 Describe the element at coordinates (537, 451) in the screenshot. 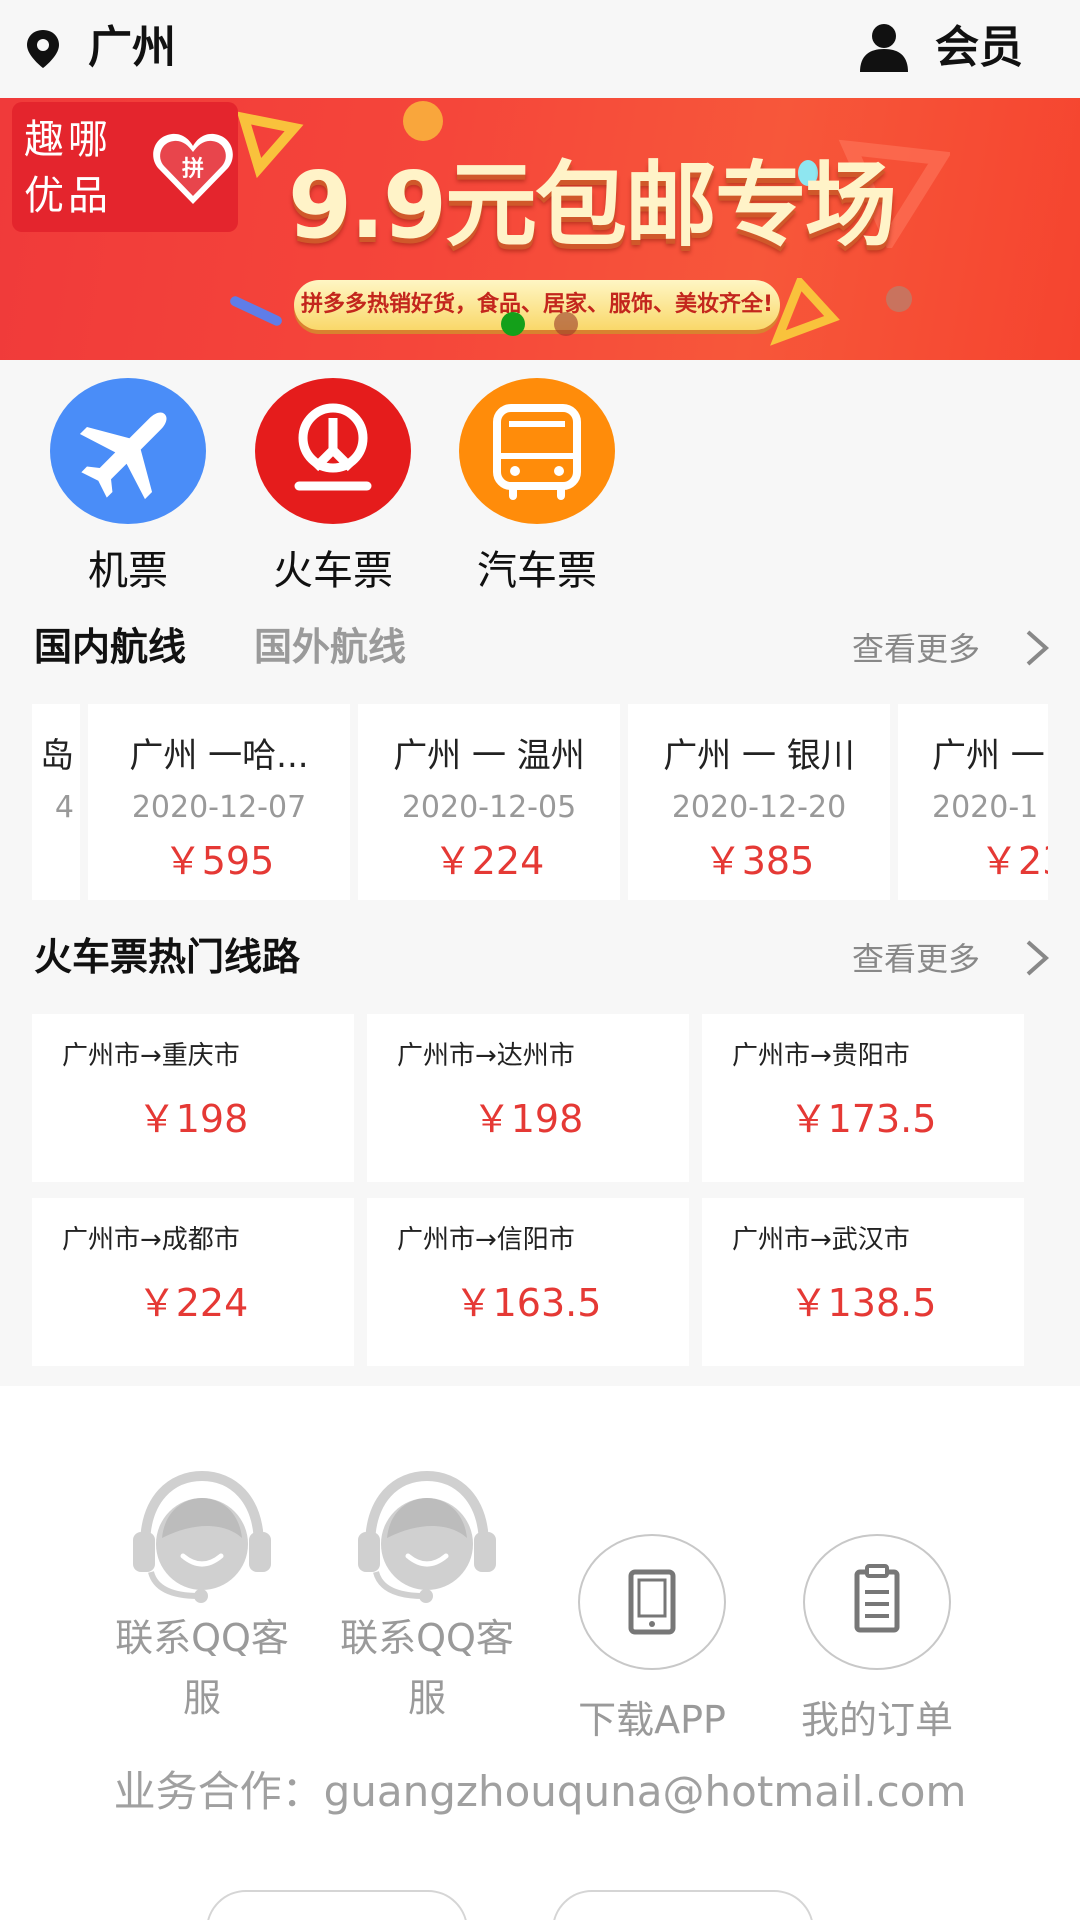

I see `bus-icon` at that location.